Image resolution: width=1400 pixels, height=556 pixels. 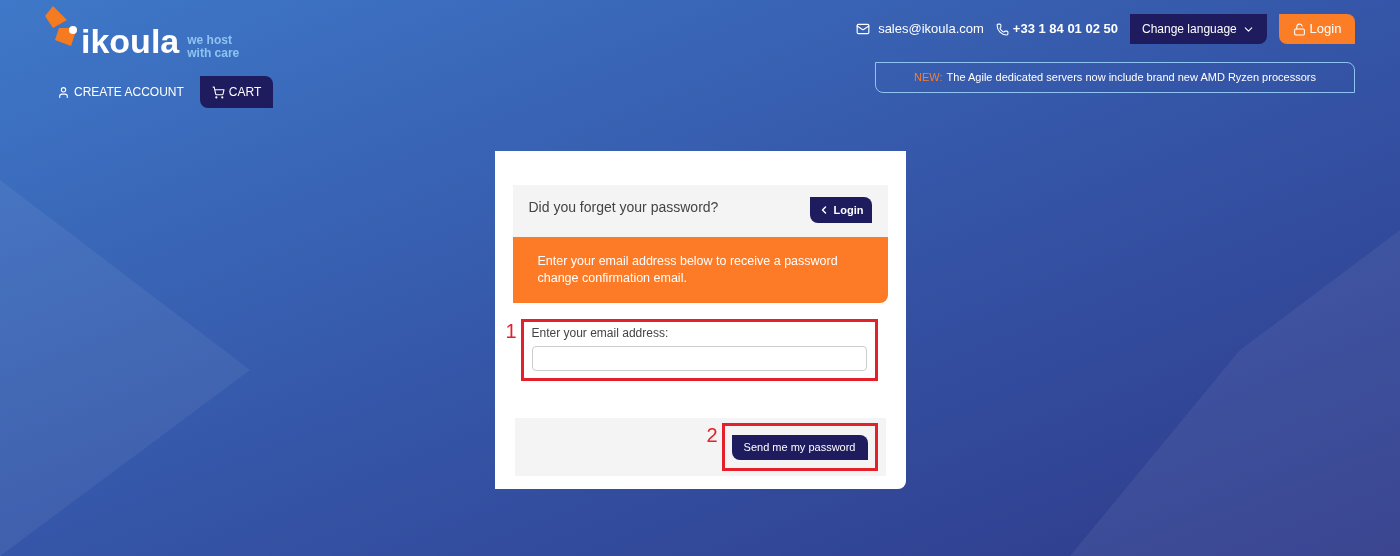 I want to click on back-login-button: Login, so click(x=840, y=210).